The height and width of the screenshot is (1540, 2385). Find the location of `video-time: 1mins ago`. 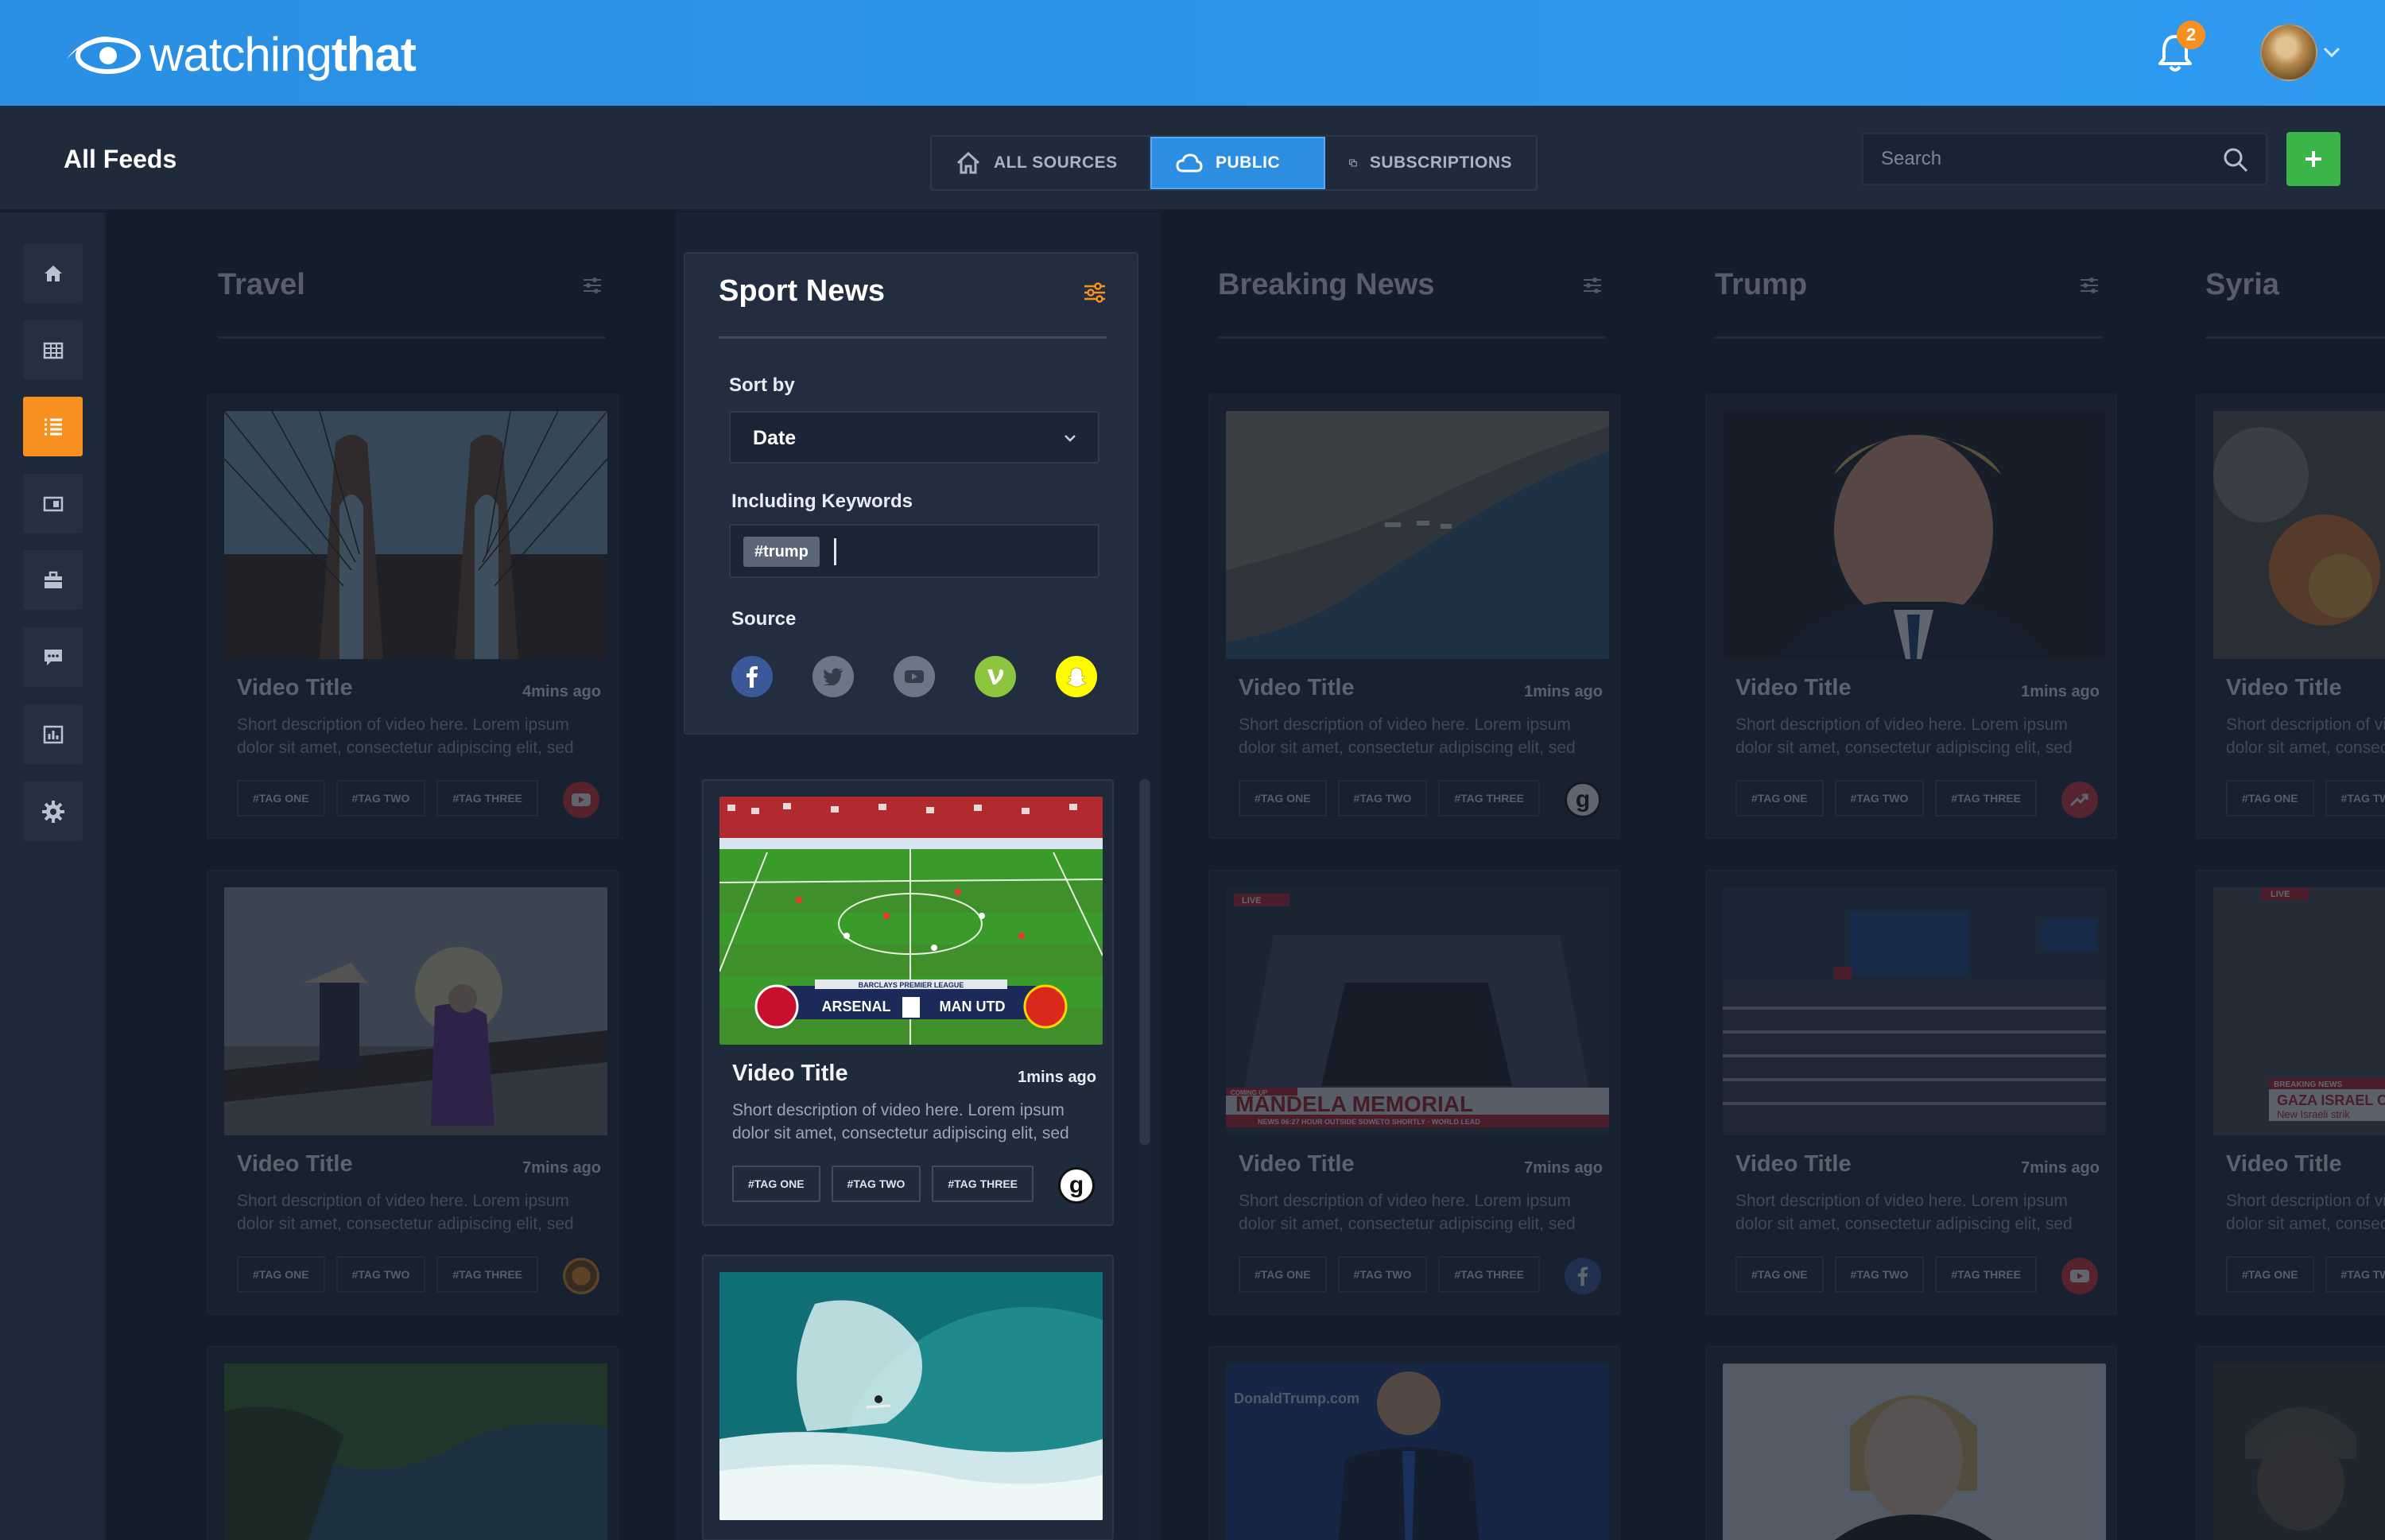

video-time: 1mins ago is located at coordinates (2060, 691).